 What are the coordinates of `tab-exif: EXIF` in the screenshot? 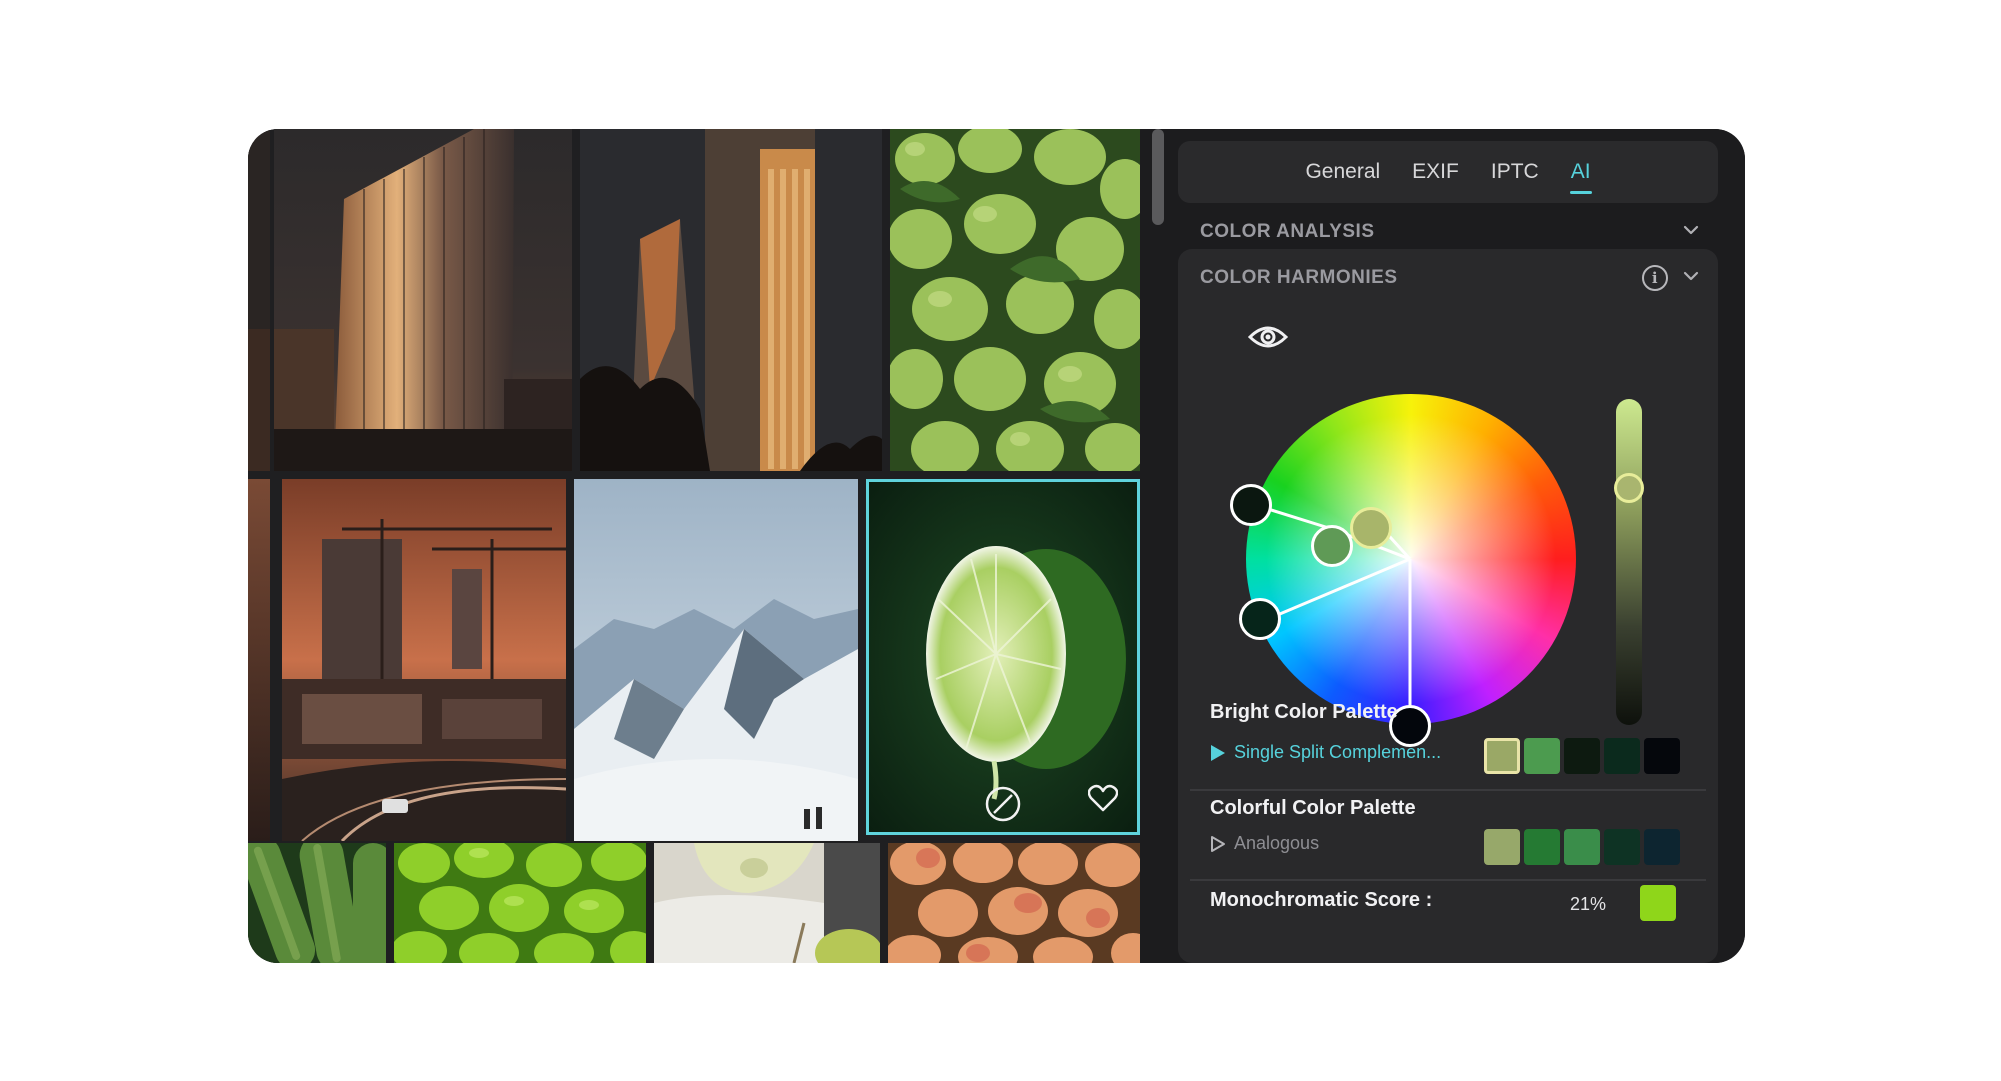 It's located at (1435, 172).